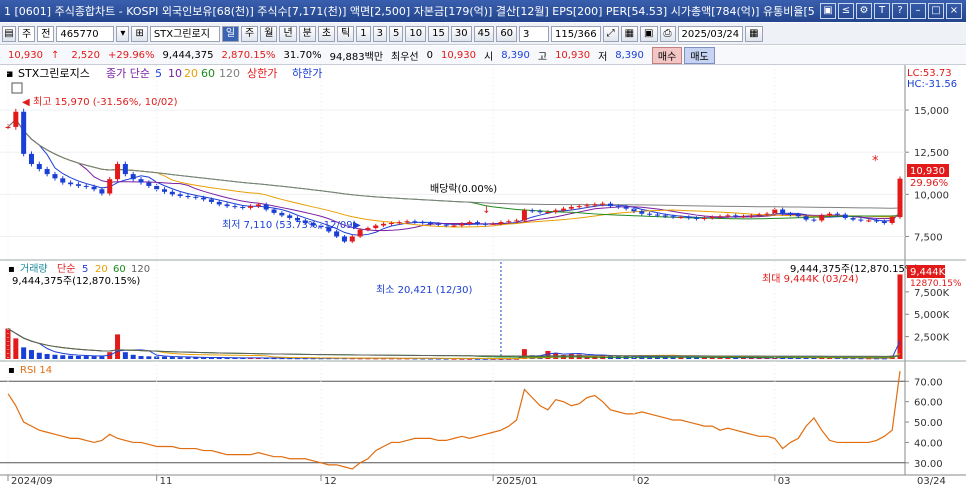  I want to click on interval-30: 30, so click(461, 33).